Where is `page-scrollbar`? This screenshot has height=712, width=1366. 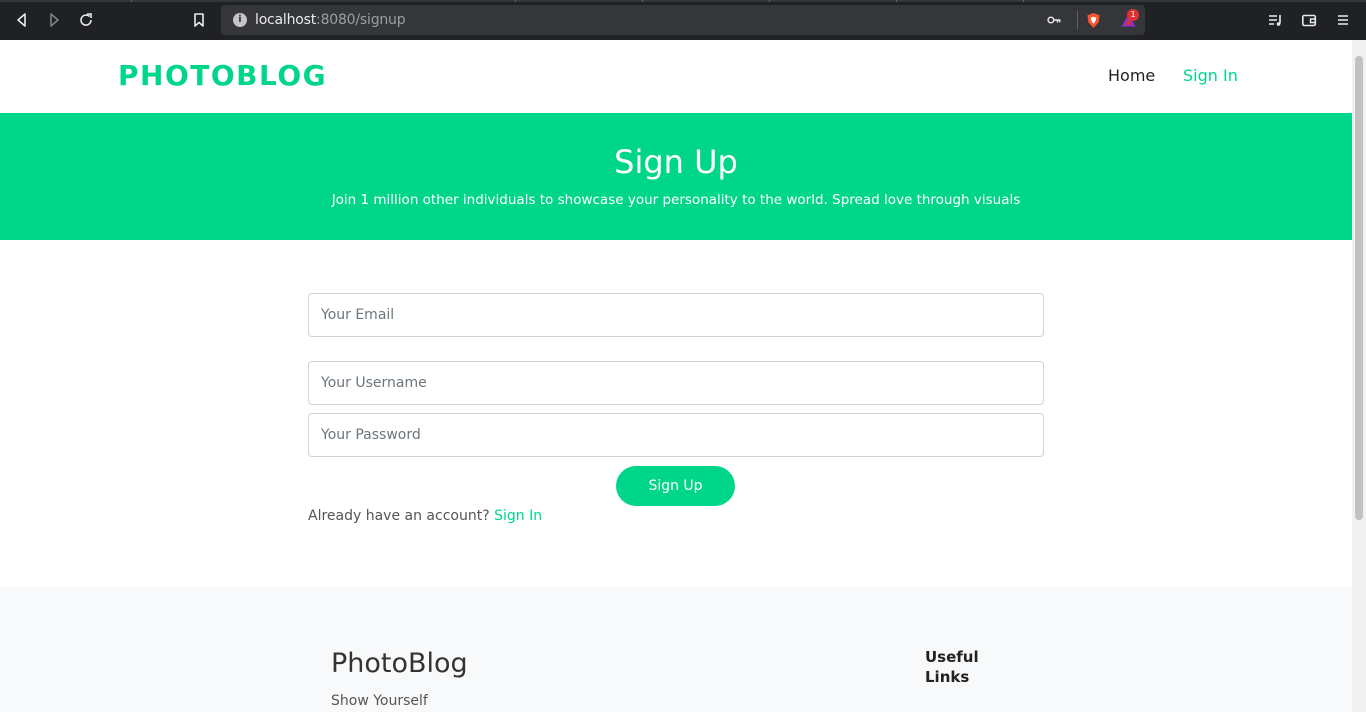
page-scrollbar is located at coordinates (1359, 376).